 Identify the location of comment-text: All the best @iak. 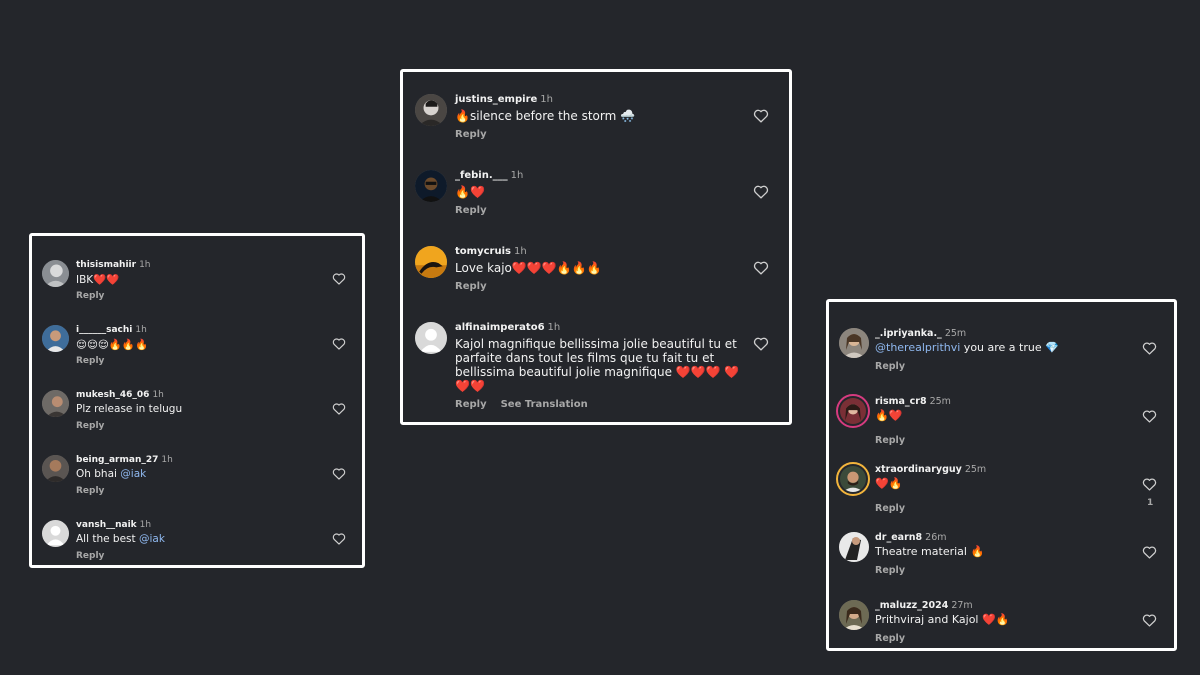
(120, 539).